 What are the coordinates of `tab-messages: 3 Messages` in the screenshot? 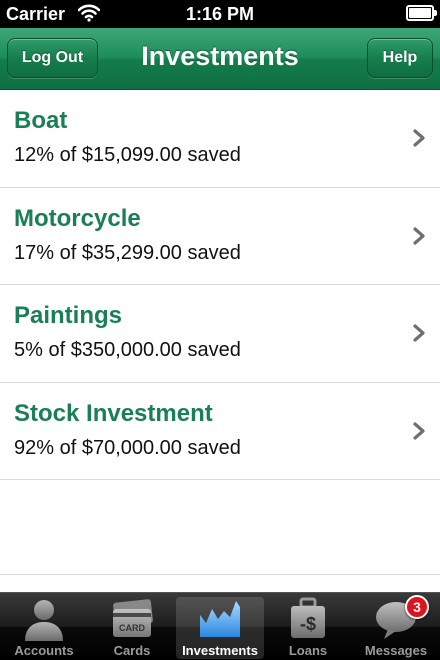 It's located at (396, 626).